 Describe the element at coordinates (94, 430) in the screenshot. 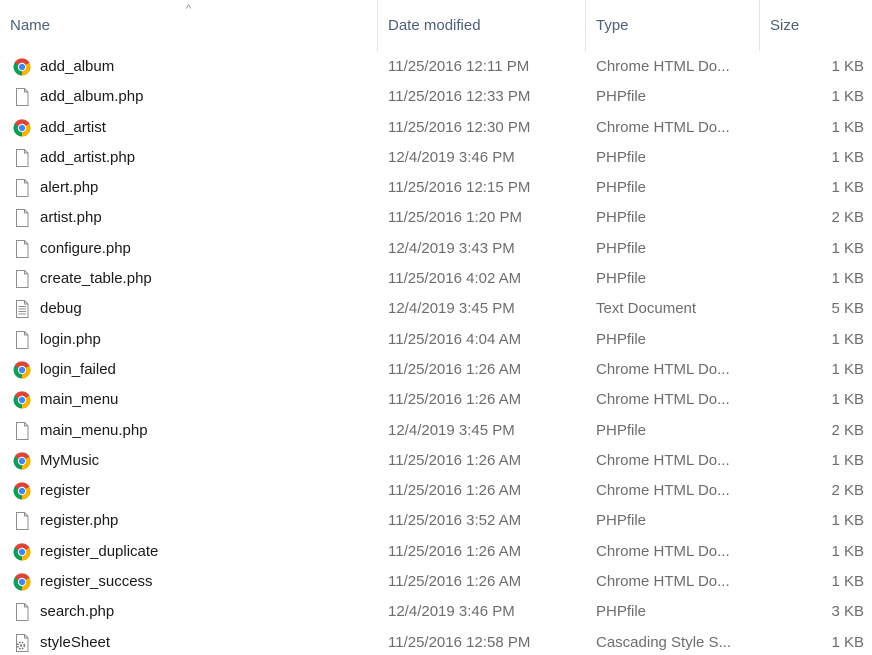

I see `file-name: main_menu.php` at that location.